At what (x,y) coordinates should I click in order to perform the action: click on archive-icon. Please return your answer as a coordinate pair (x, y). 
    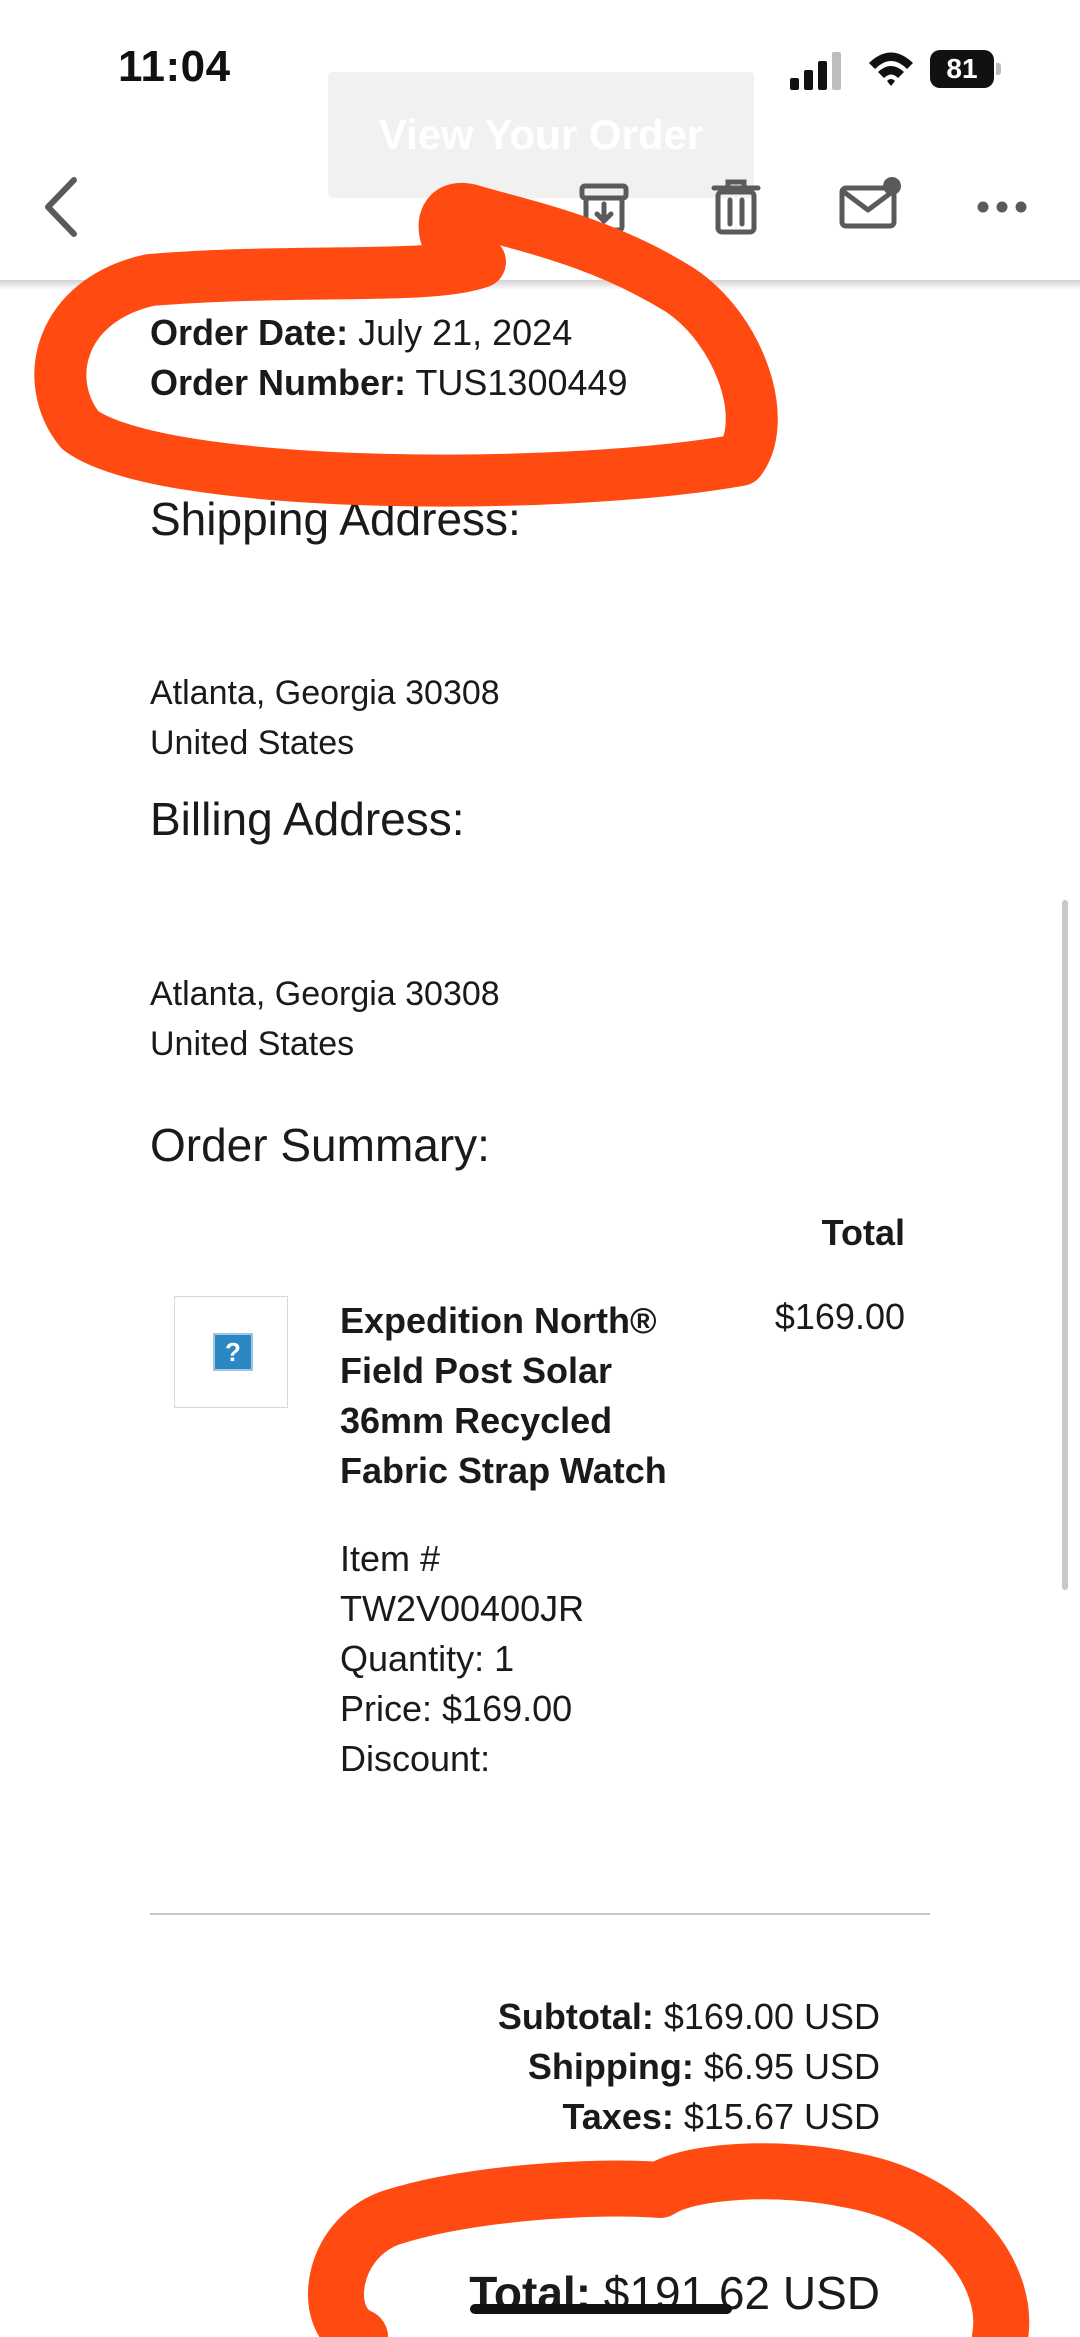
    Looking at the image, I should click on (604, 208).